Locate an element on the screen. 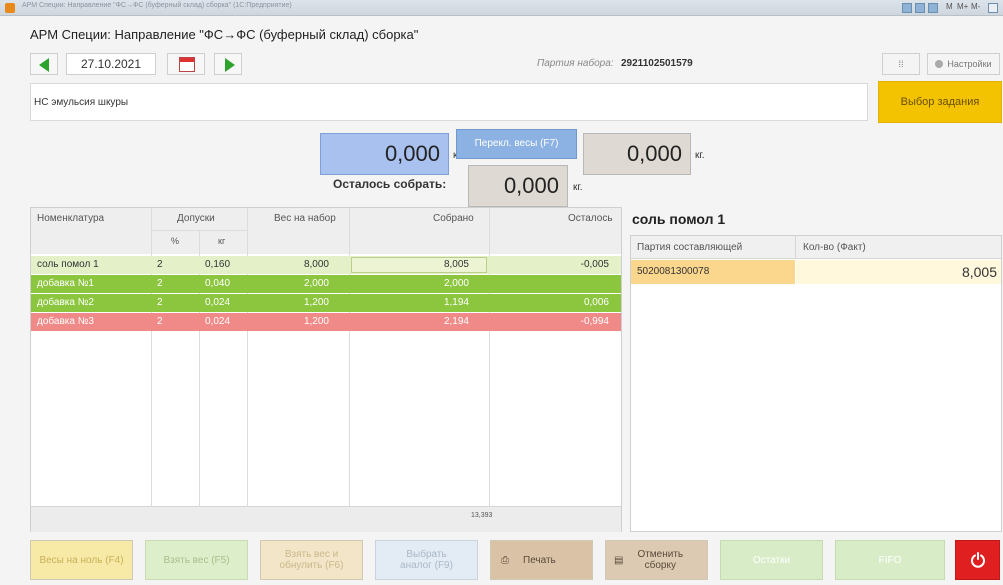 The height and width of the screenshot is (585, 1003). calendar-button is located at coordinates (186, 64).